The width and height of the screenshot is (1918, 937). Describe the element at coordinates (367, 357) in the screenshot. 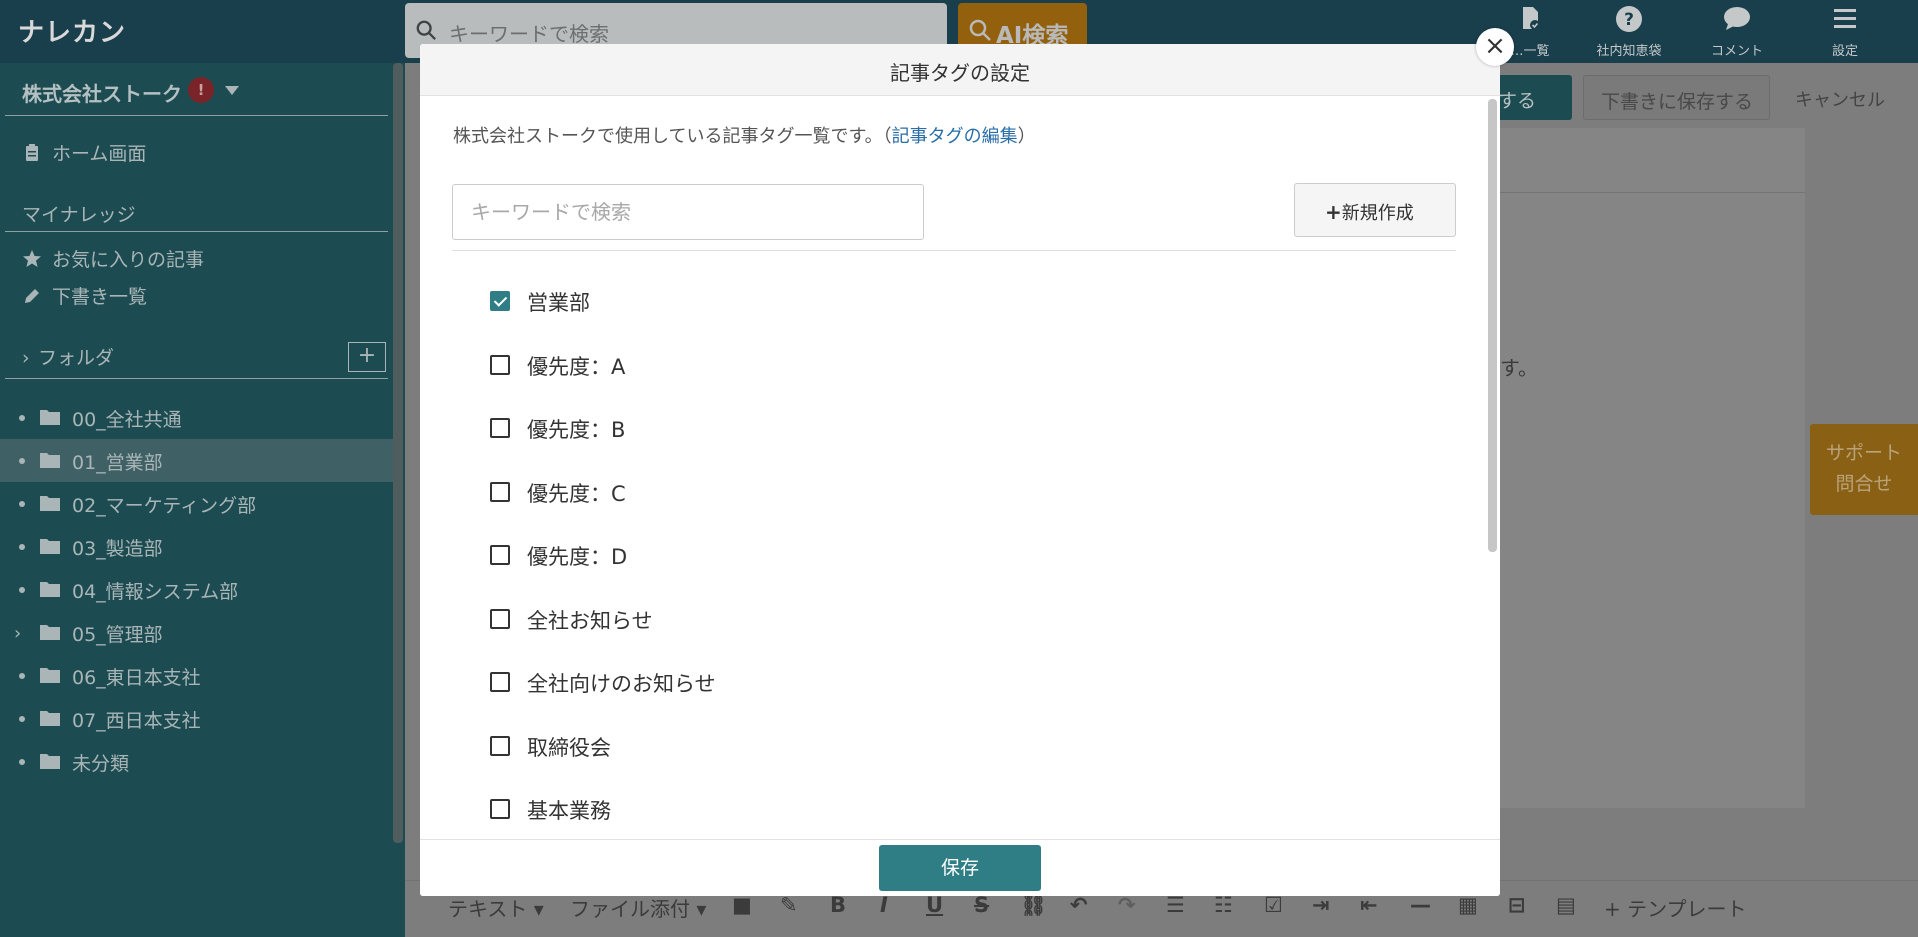

I see `add-folder-button: +` at that location.